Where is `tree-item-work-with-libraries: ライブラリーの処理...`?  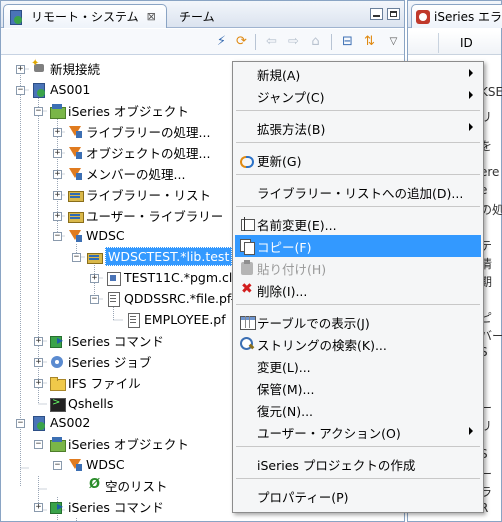
tree-item-work-with-libraries: ライブラリーの処理... is located at coordinates (138, 131).